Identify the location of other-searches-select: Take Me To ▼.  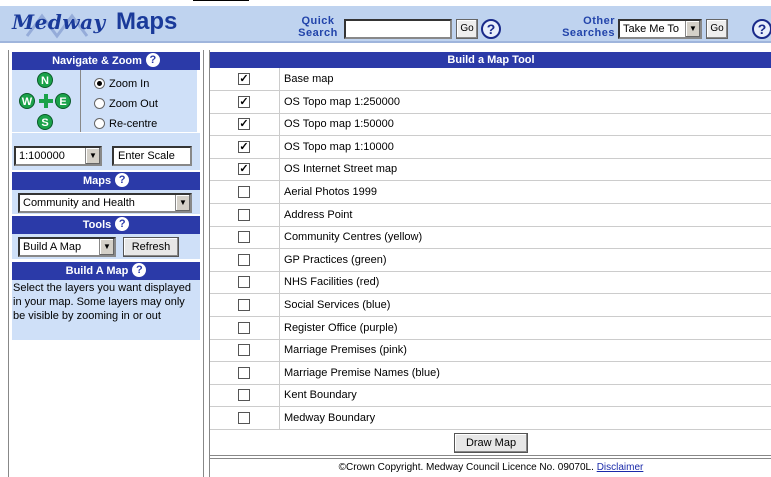
(660, 29).